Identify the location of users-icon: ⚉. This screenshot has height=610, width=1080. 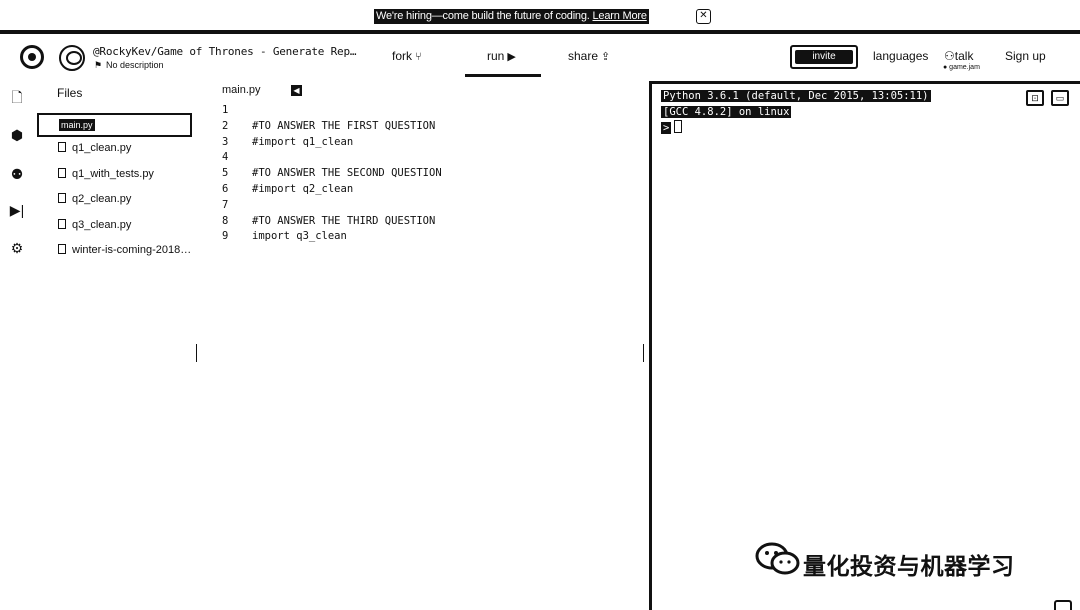
(17, 174).